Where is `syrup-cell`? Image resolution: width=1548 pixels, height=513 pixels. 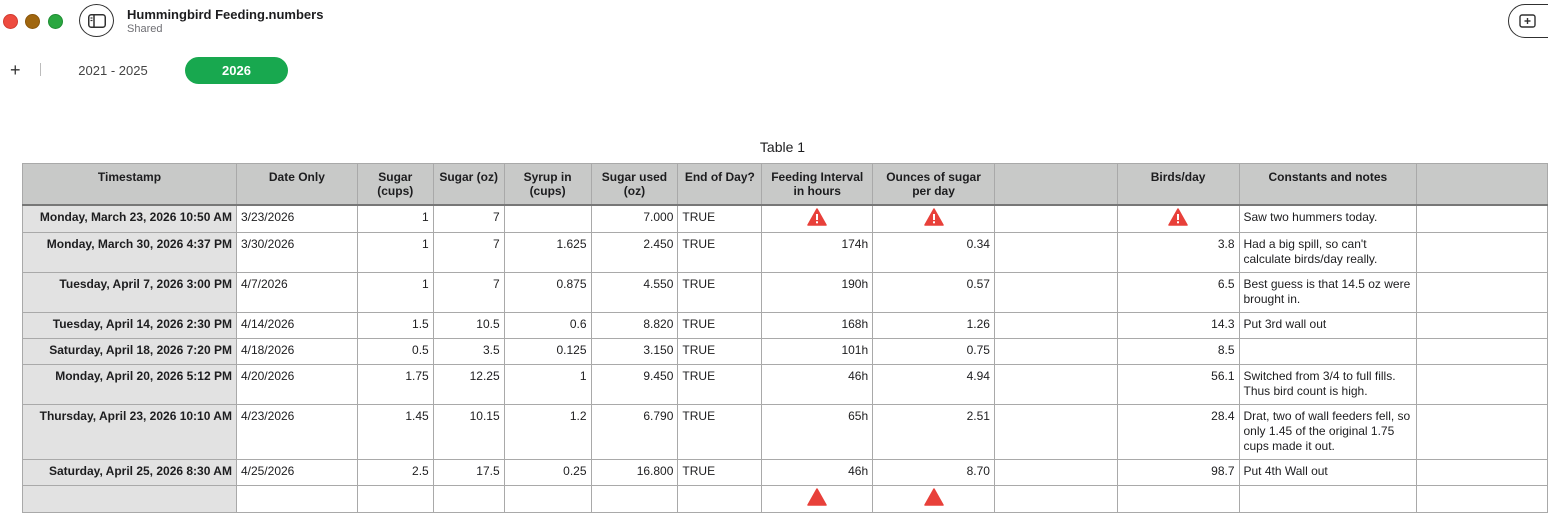
syrup-cell is located at coordinates (547, 218).